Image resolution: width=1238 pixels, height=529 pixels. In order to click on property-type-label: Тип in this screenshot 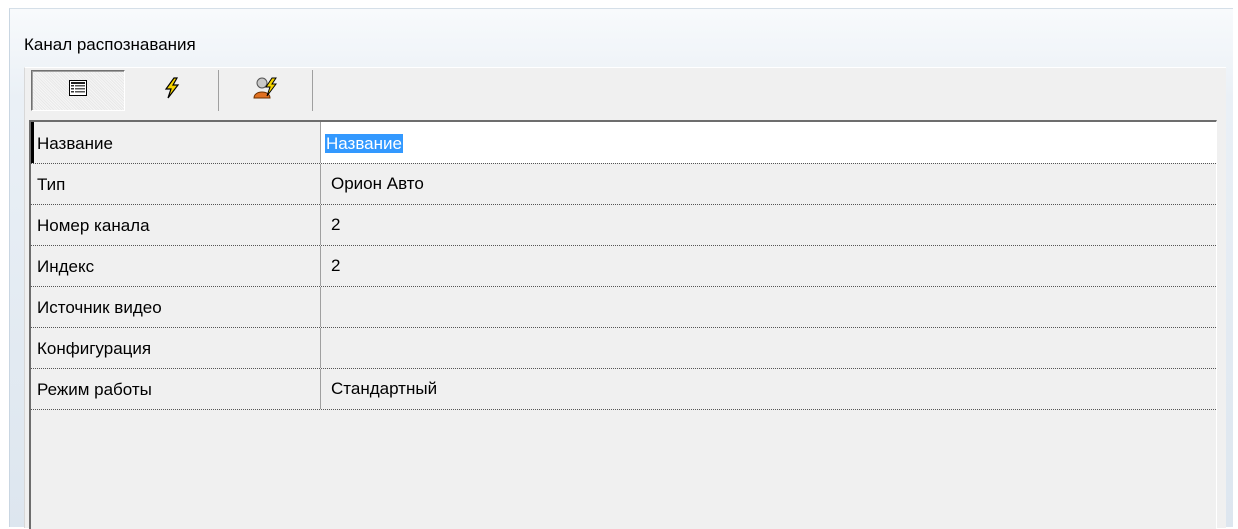, I will do `click(176, 184)`.